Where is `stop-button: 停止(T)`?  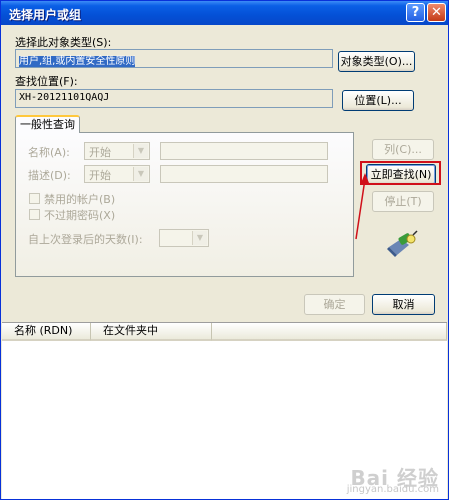
stop-button: 停止(T) is located at coordinates (403, 201).